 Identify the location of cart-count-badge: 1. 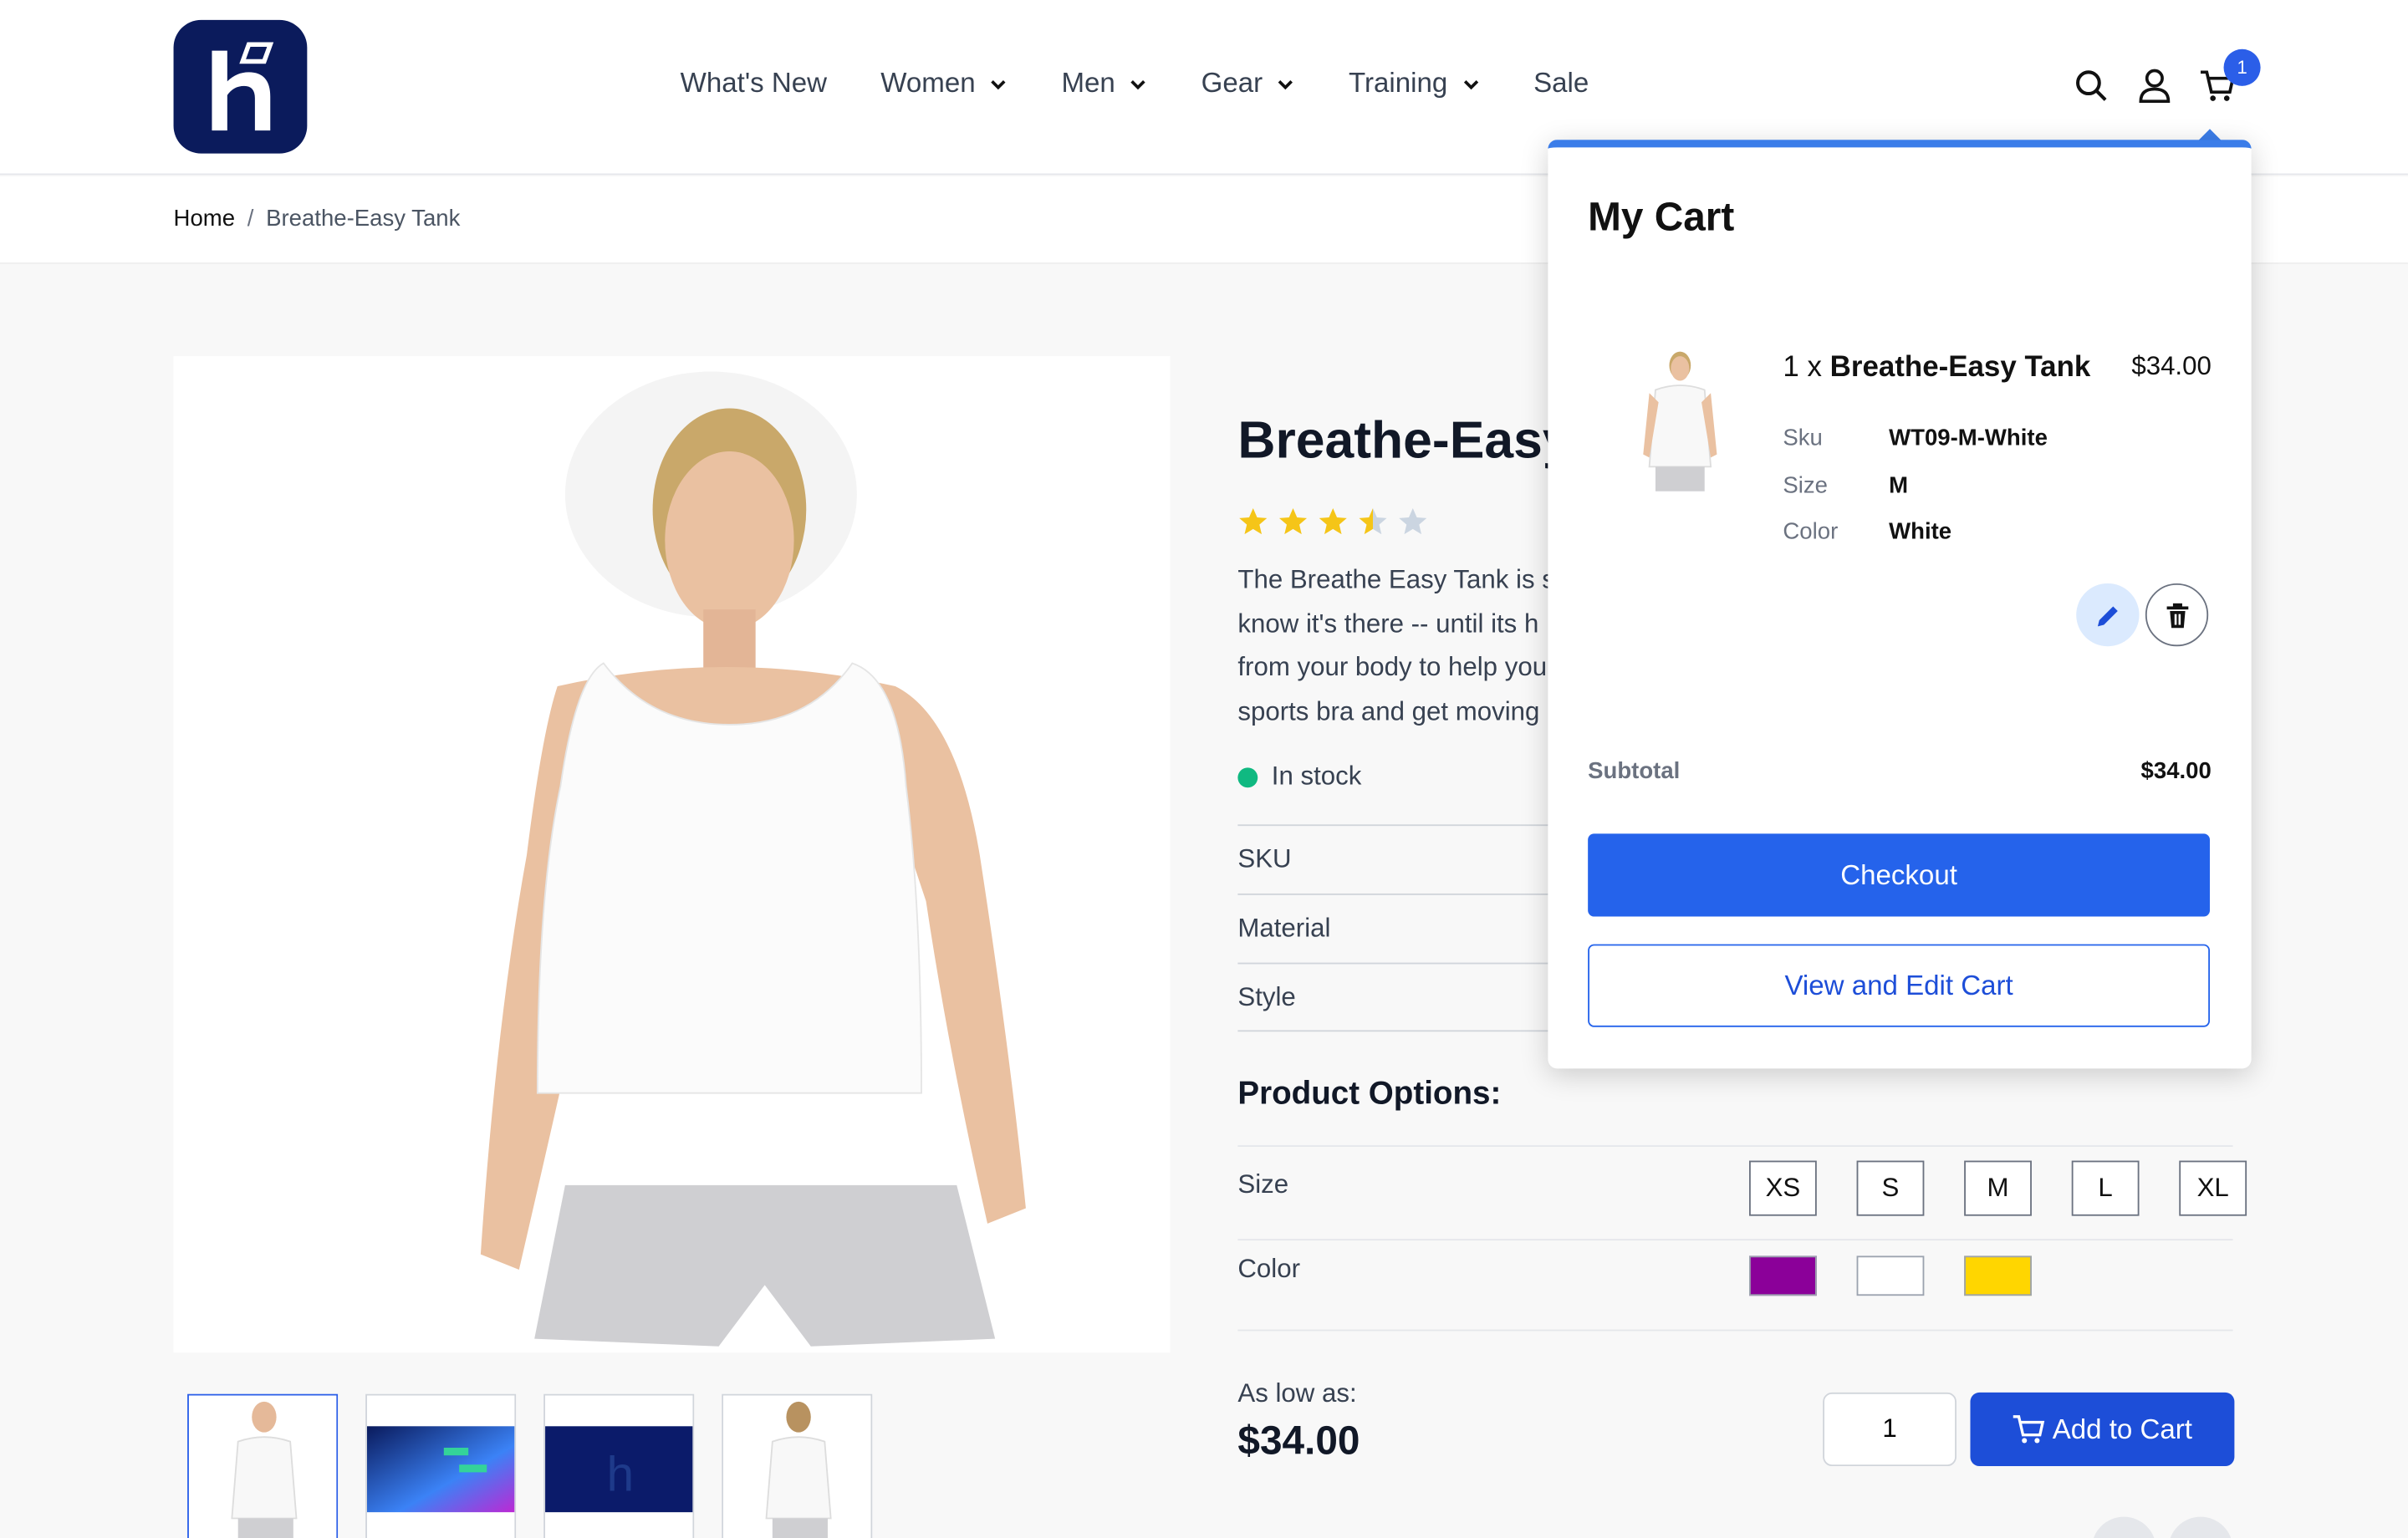
(2242, 67).